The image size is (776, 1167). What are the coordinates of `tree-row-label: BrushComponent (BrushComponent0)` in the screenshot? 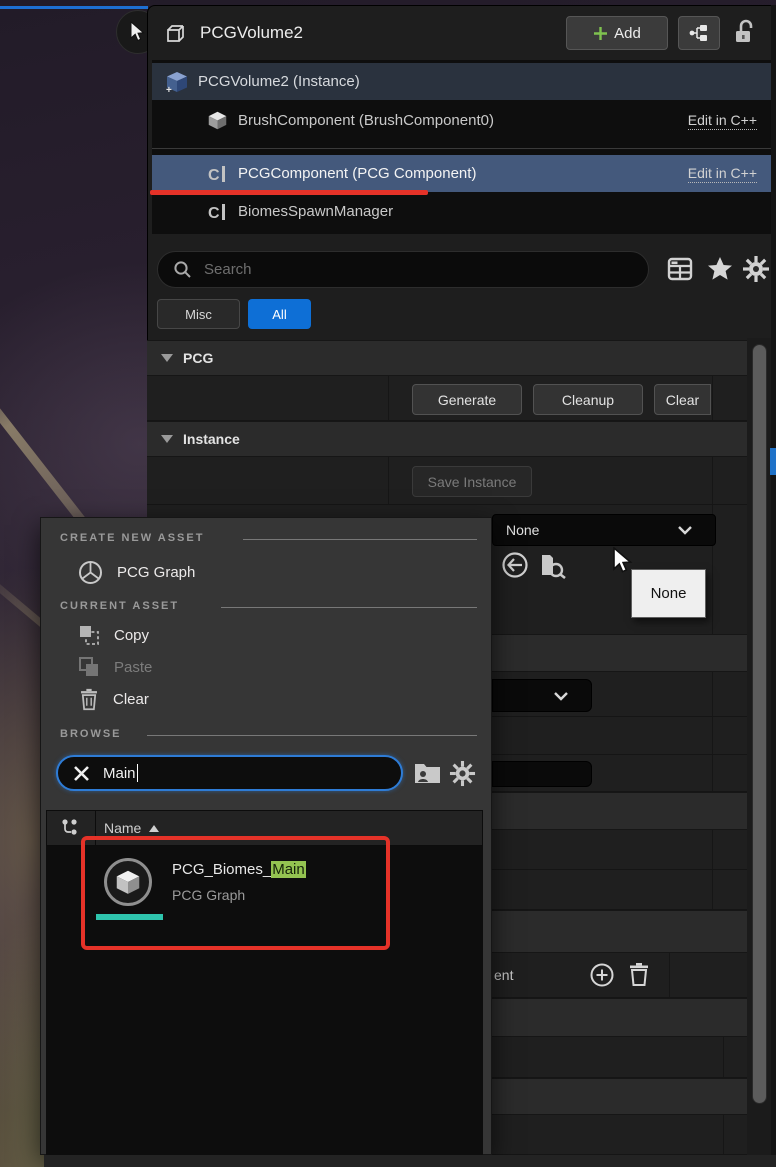 It's located at (366, 120).